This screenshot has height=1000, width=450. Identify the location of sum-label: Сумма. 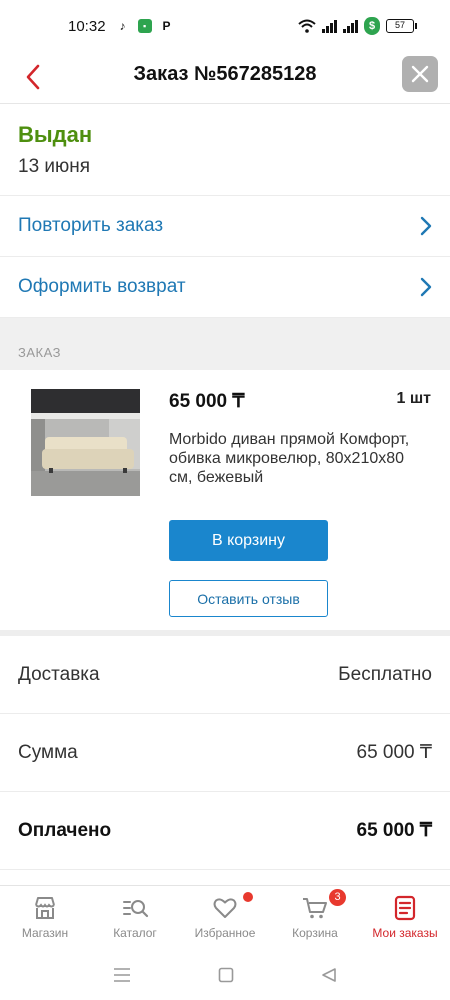
(48, 752).